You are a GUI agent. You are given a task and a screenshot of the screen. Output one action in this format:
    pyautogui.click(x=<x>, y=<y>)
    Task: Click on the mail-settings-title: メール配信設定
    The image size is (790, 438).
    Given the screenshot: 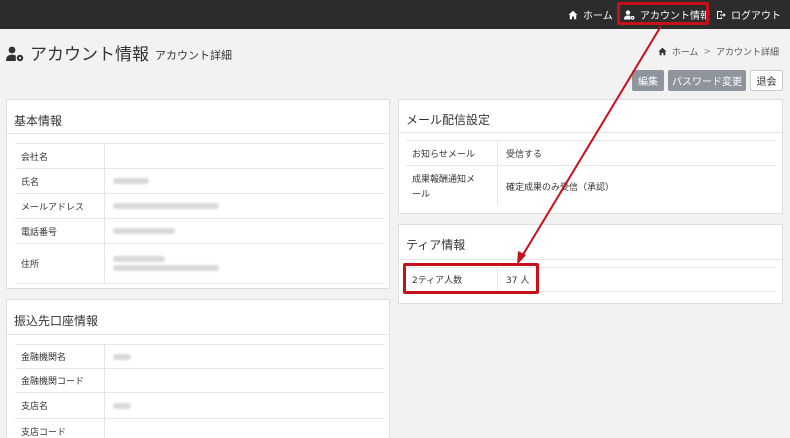 What is the action you would take?
    pyautogui.click(x=448, y=120)
    